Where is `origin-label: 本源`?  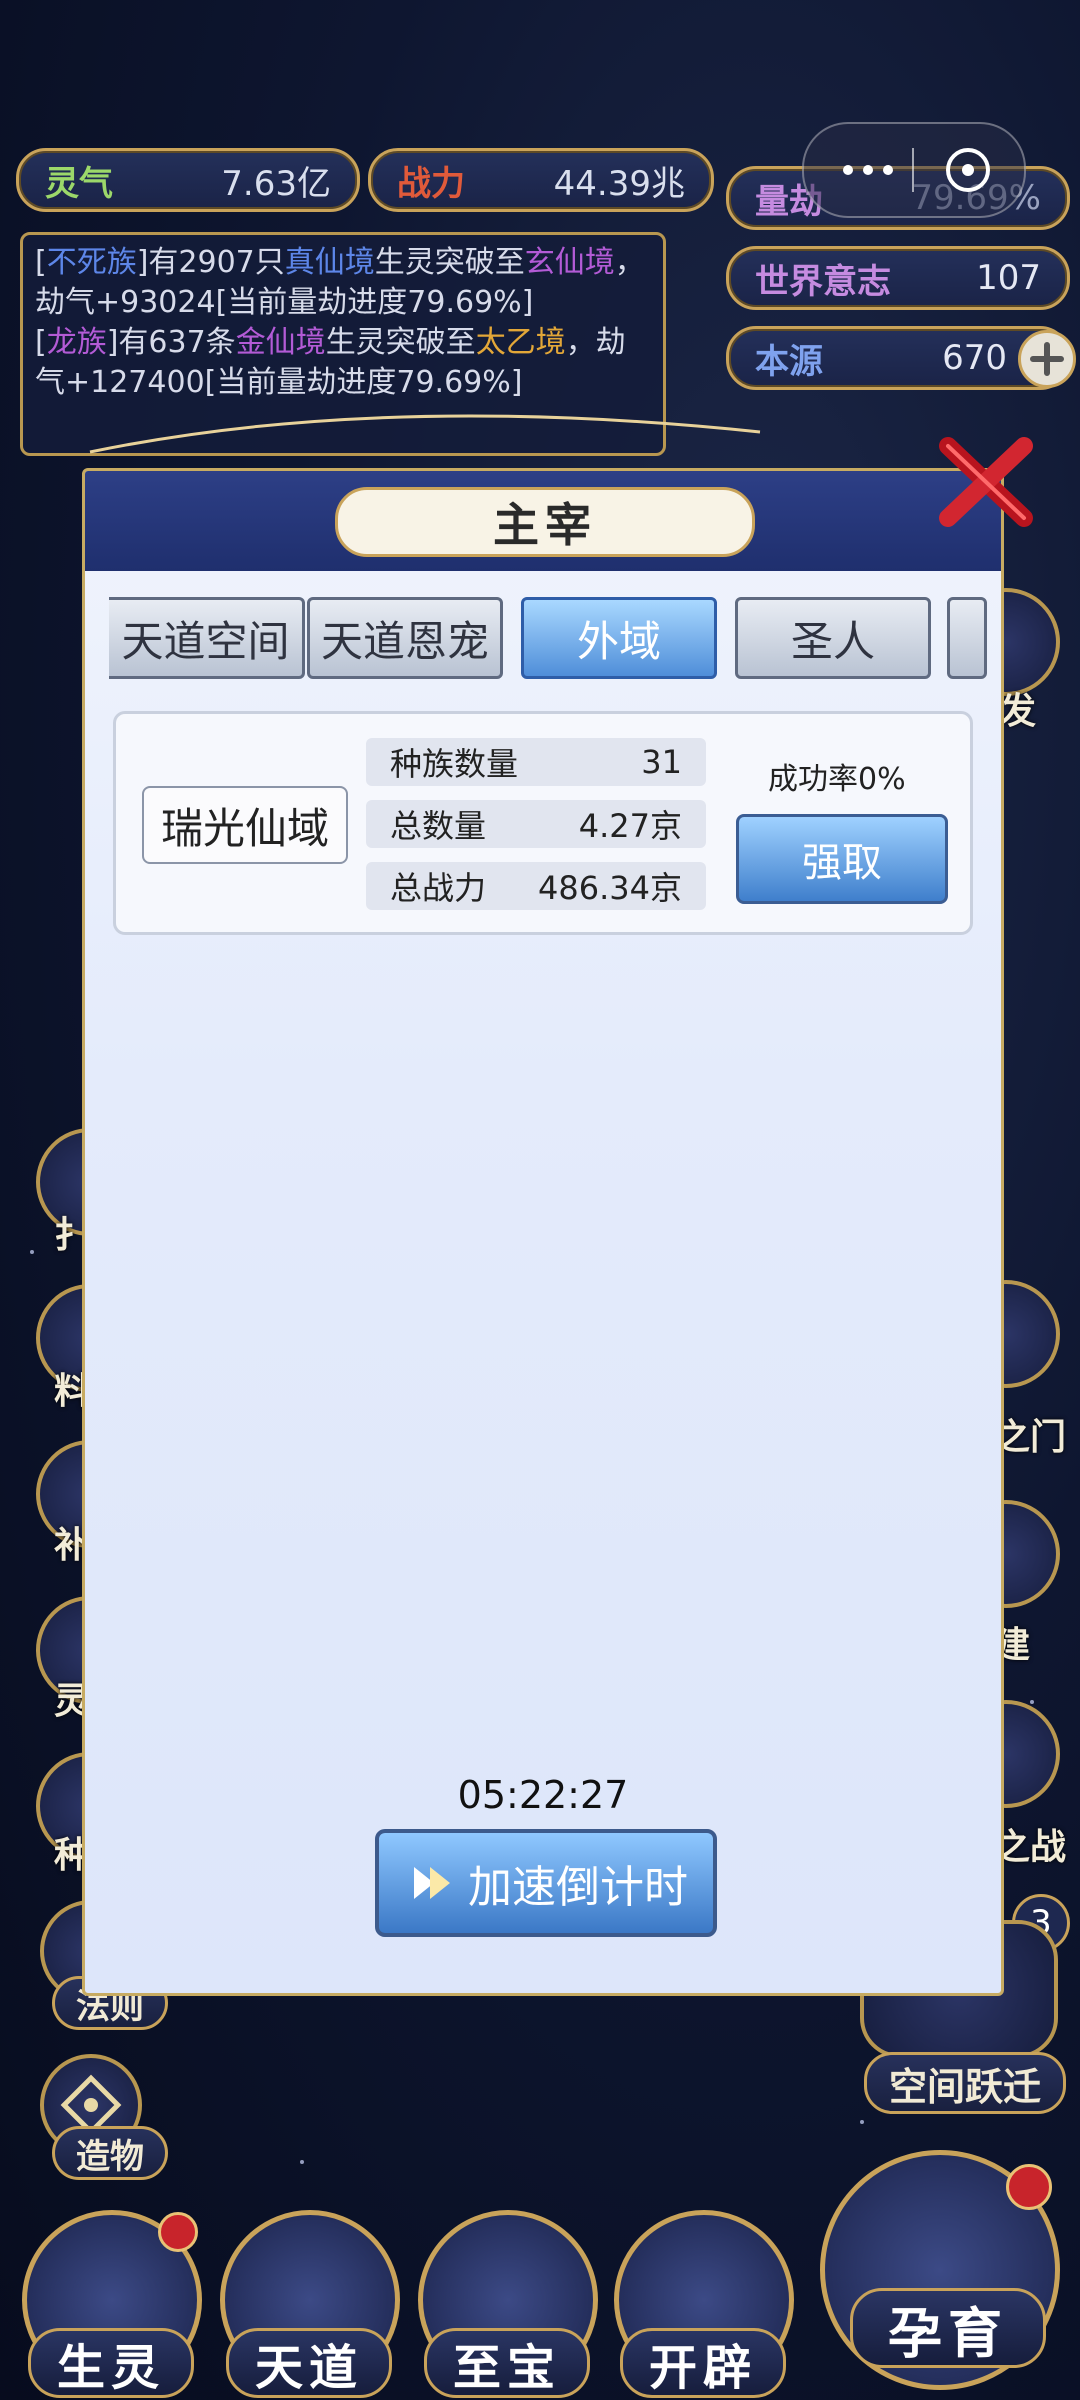
origin-label: 本源 is located at coordinates (789, 361).